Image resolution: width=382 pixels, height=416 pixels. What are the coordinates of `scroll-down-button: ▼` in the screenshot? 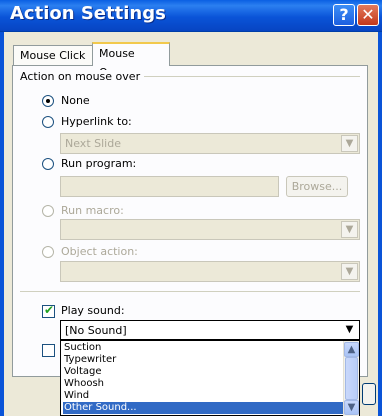 It's located at (351, 407).